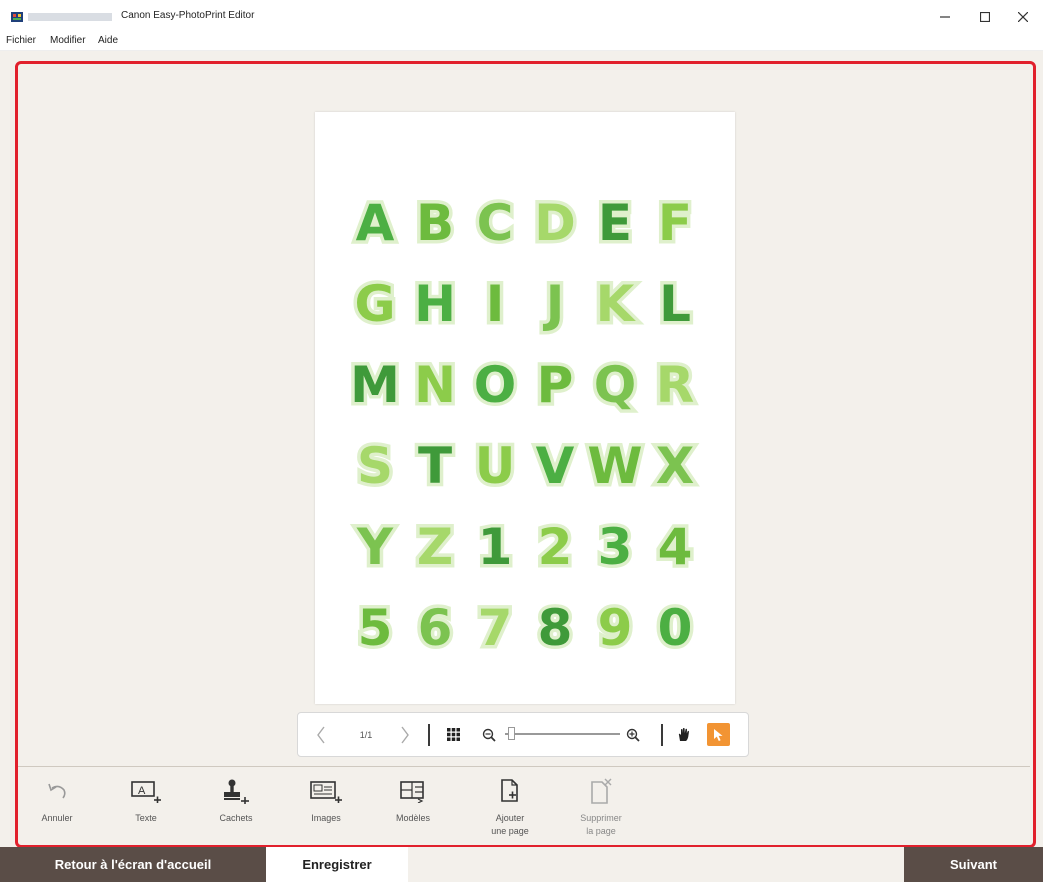  What do you see at coordinates (555, 627) in the screenshot?
I see `glyph-artwork: 8` at bounding box center [555, 627].